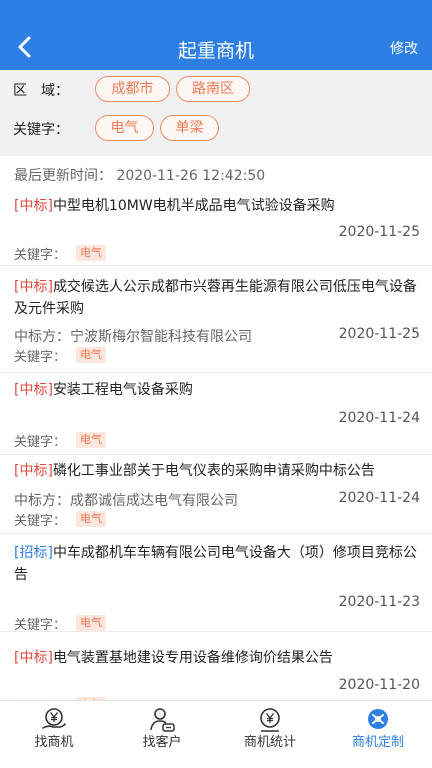  I want to click on winner-text: 中标方：宁波斯梅尔智能科技有限公司, so click(133, 337).